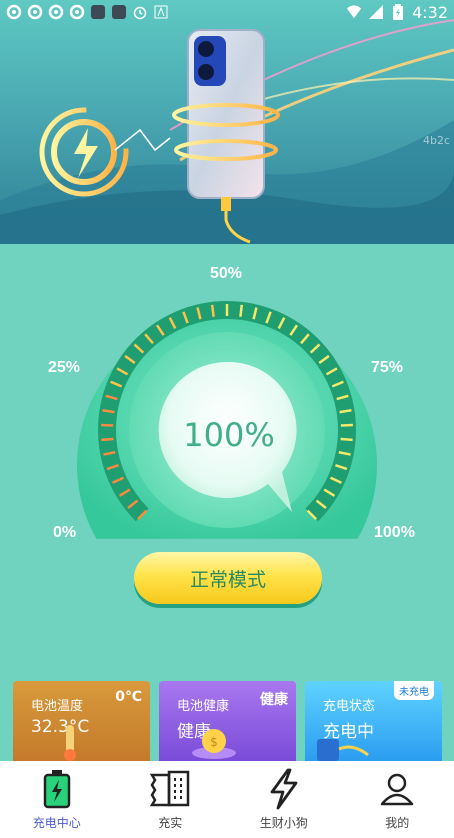 The image size is (454, 838). I want to click on card-tag: 0℃, so click(128, 697).